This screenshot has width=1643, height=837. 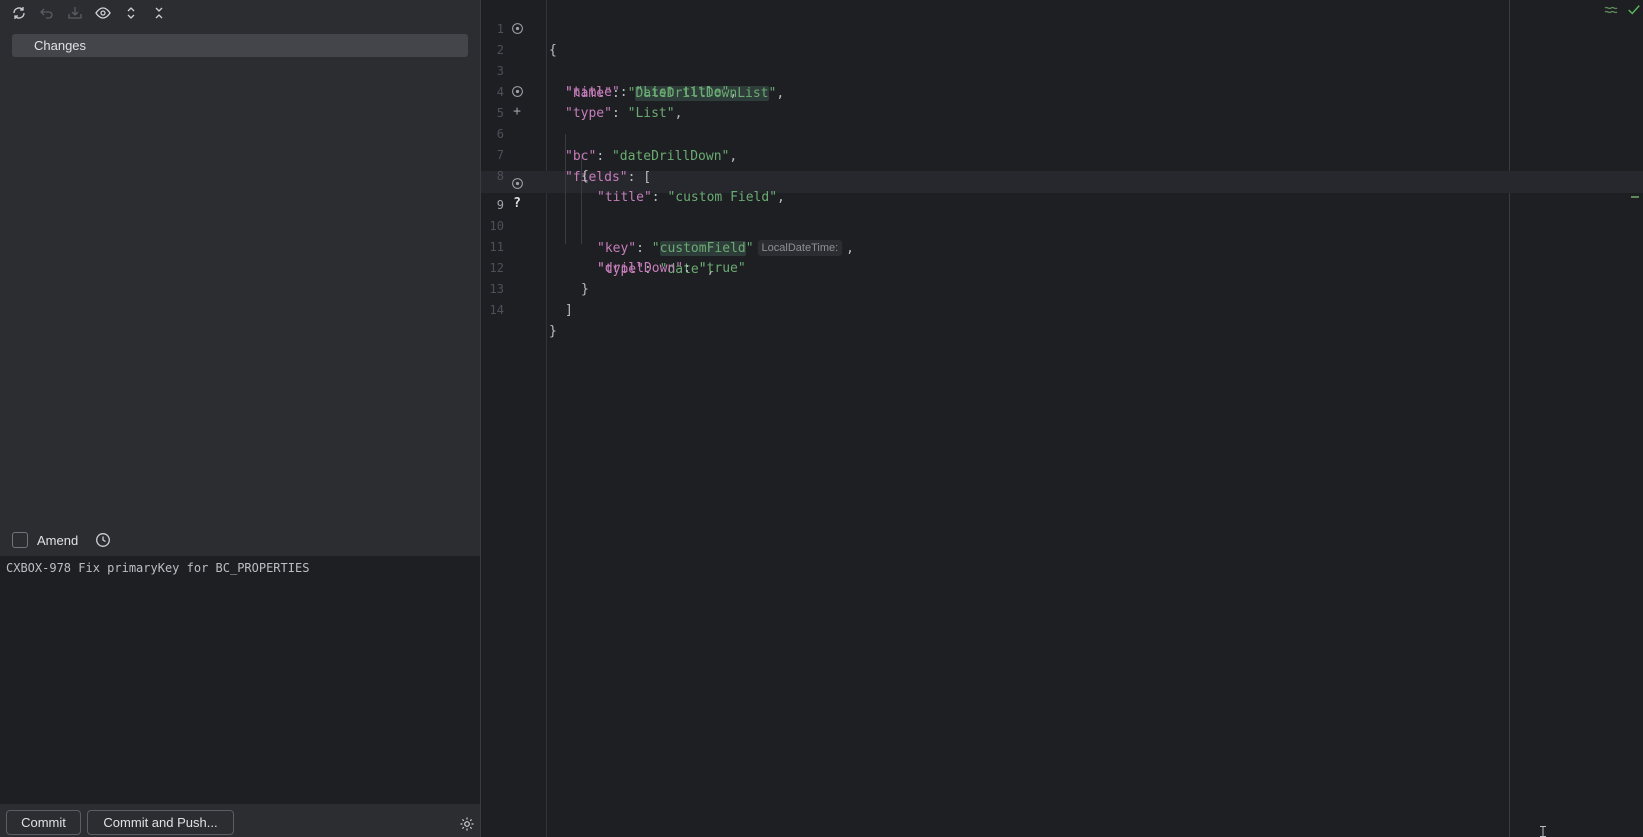 What do you see at coordinates (159, 13) in the screenshot?
I see `collapse-all-icon` at bounding box center [159, 13].